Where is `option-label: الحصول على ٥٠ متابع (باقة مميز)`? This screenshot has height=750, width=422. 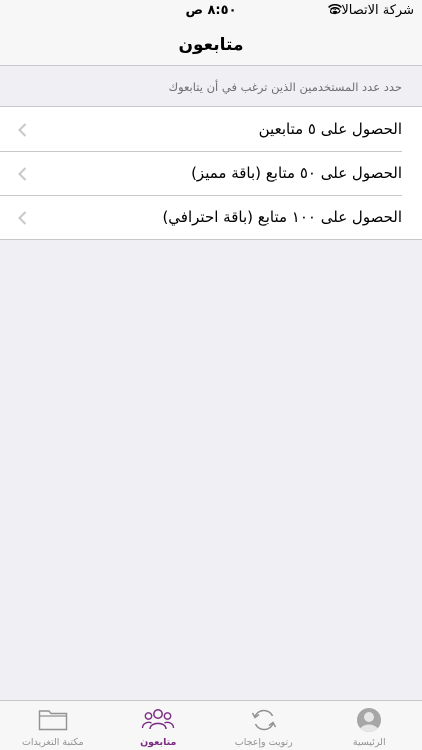
option-label: الحصول على ٥٠ متابع (باقة مميز) is located at coordinates (296, 173).